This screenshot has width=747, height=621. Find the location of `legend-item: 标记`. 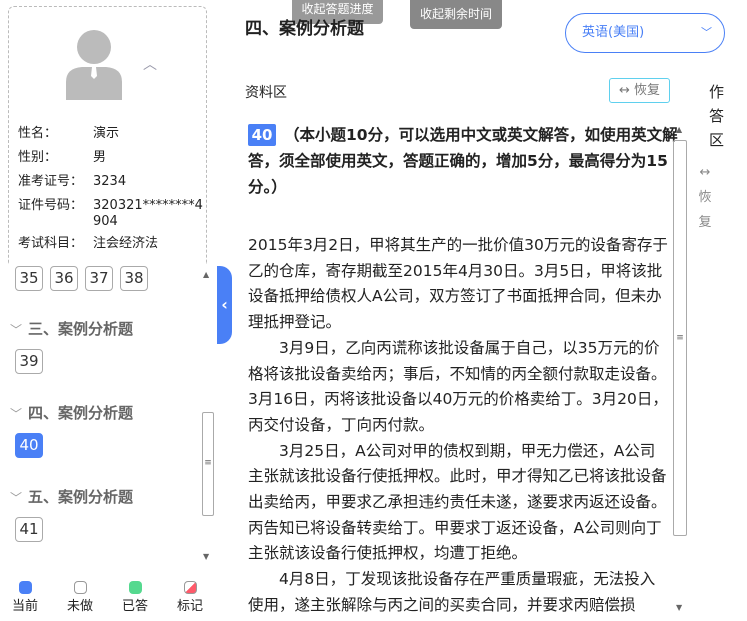

legend-item: 标记 is located at coordinates (190, 597).